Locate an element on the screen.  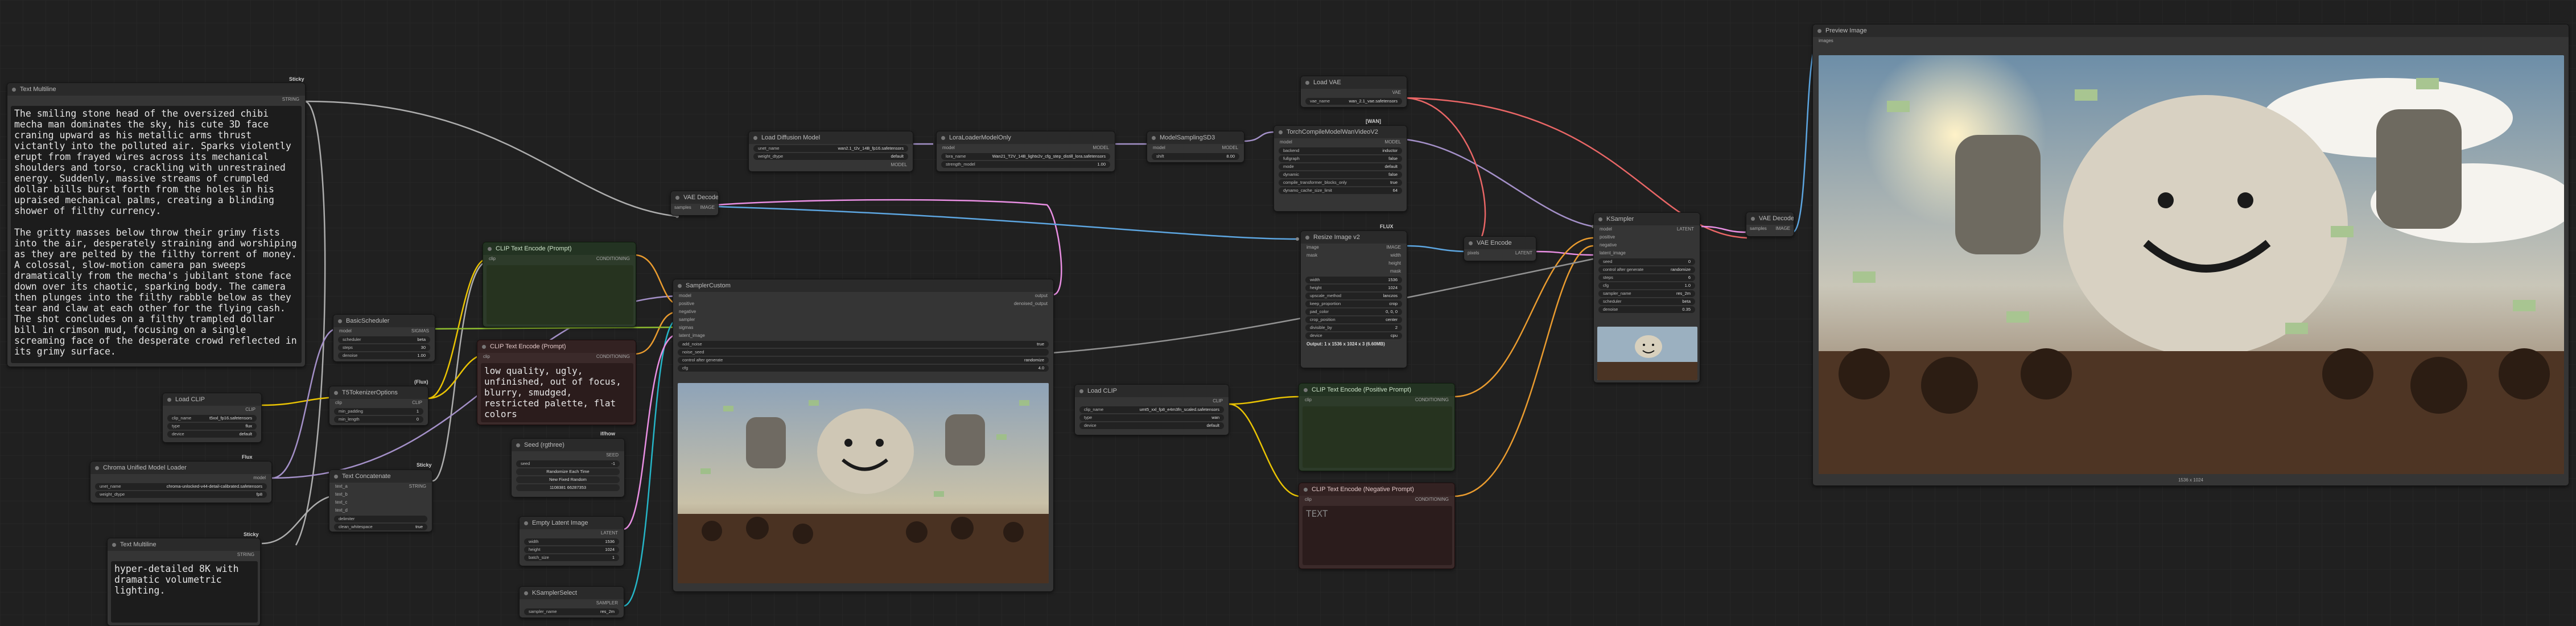
crop-position-select: crop_position center is located at coordinates (1353, 319).